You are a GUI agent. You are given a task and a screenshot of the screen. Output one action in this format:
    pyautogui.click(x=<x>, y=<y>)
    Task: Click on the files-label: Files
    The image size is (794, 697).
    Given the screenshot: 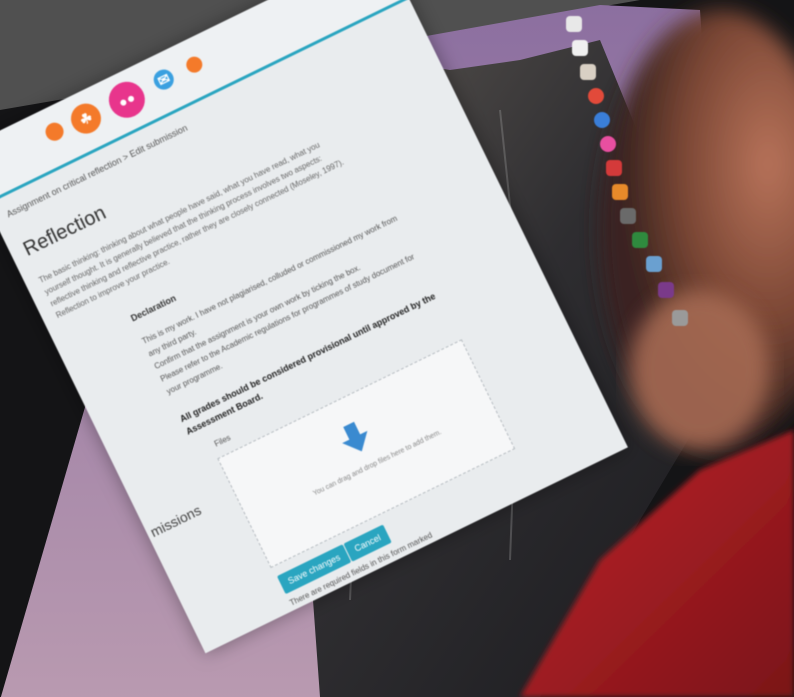 What is the action you would take?
    pyautogui.click(x=222, y=441)
    